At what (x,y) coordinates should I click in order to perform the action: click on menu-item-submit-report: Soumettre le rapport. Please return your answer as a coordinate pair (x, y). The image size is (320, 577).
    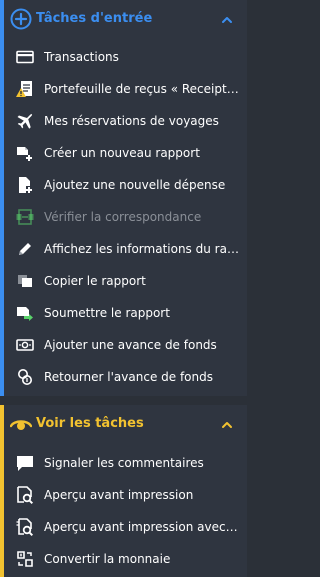
    Looking at the image, I should click on (125, 313).